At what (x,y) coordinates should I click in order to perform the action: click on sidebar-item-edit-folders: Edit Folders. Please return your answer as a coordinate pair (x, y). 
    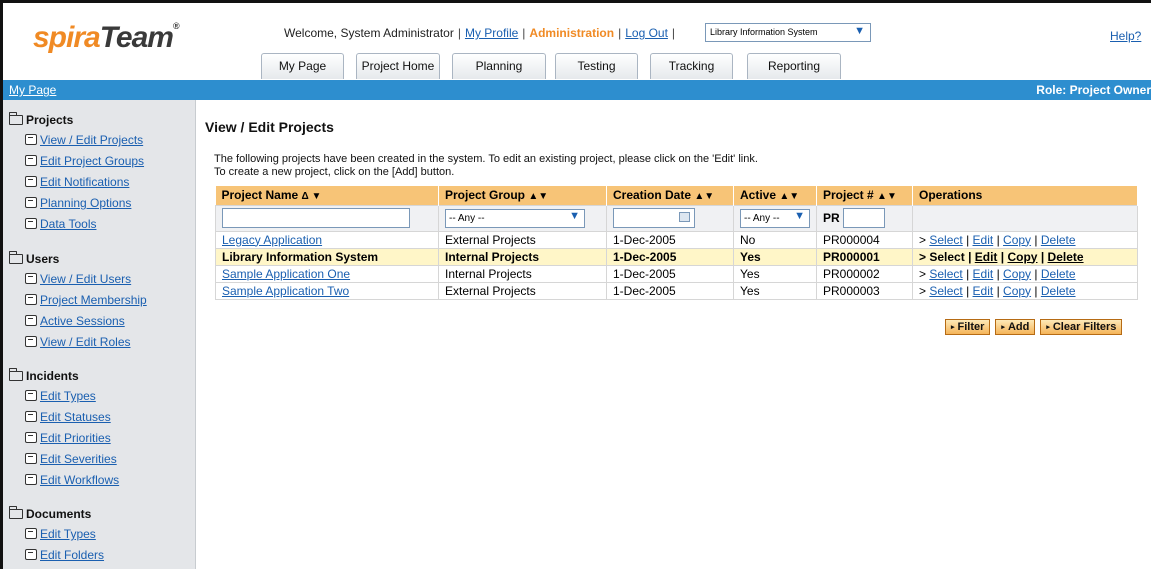
    Looking at the image, I should click on (64, 555).